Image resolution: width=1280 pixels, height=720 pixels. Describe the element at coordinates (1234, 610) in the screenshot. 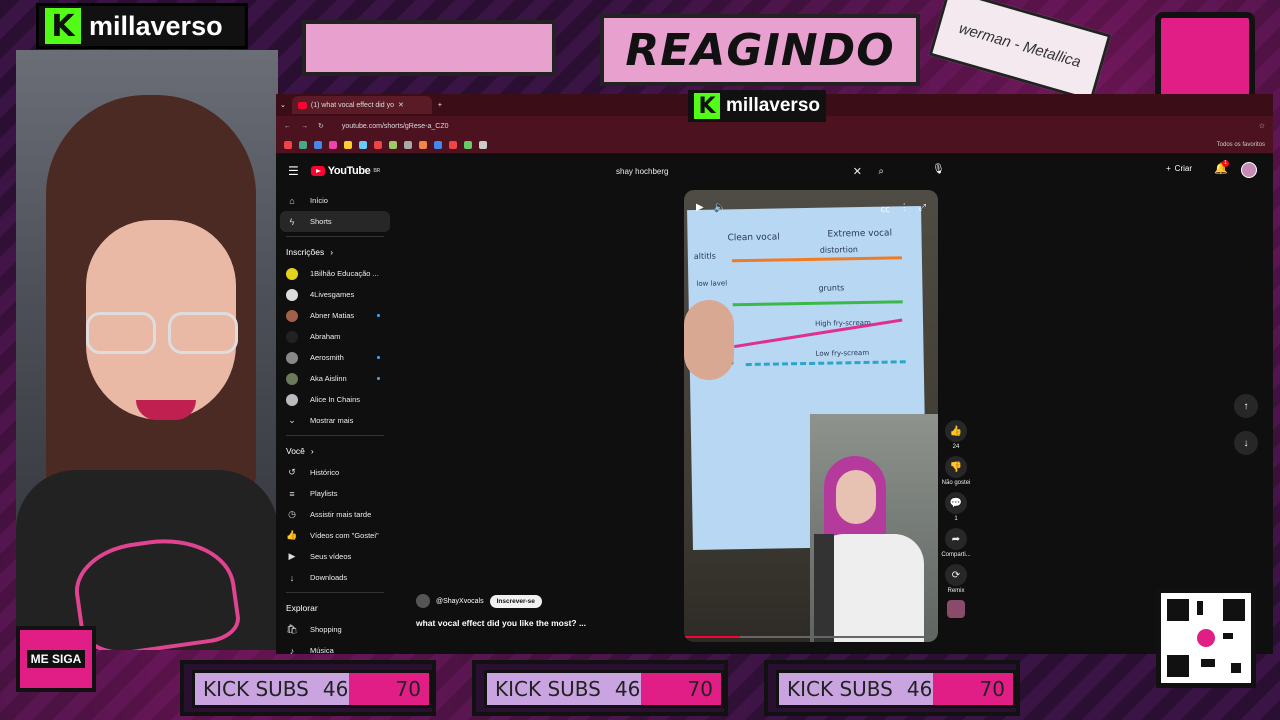

I see `qr-finder` at that location.